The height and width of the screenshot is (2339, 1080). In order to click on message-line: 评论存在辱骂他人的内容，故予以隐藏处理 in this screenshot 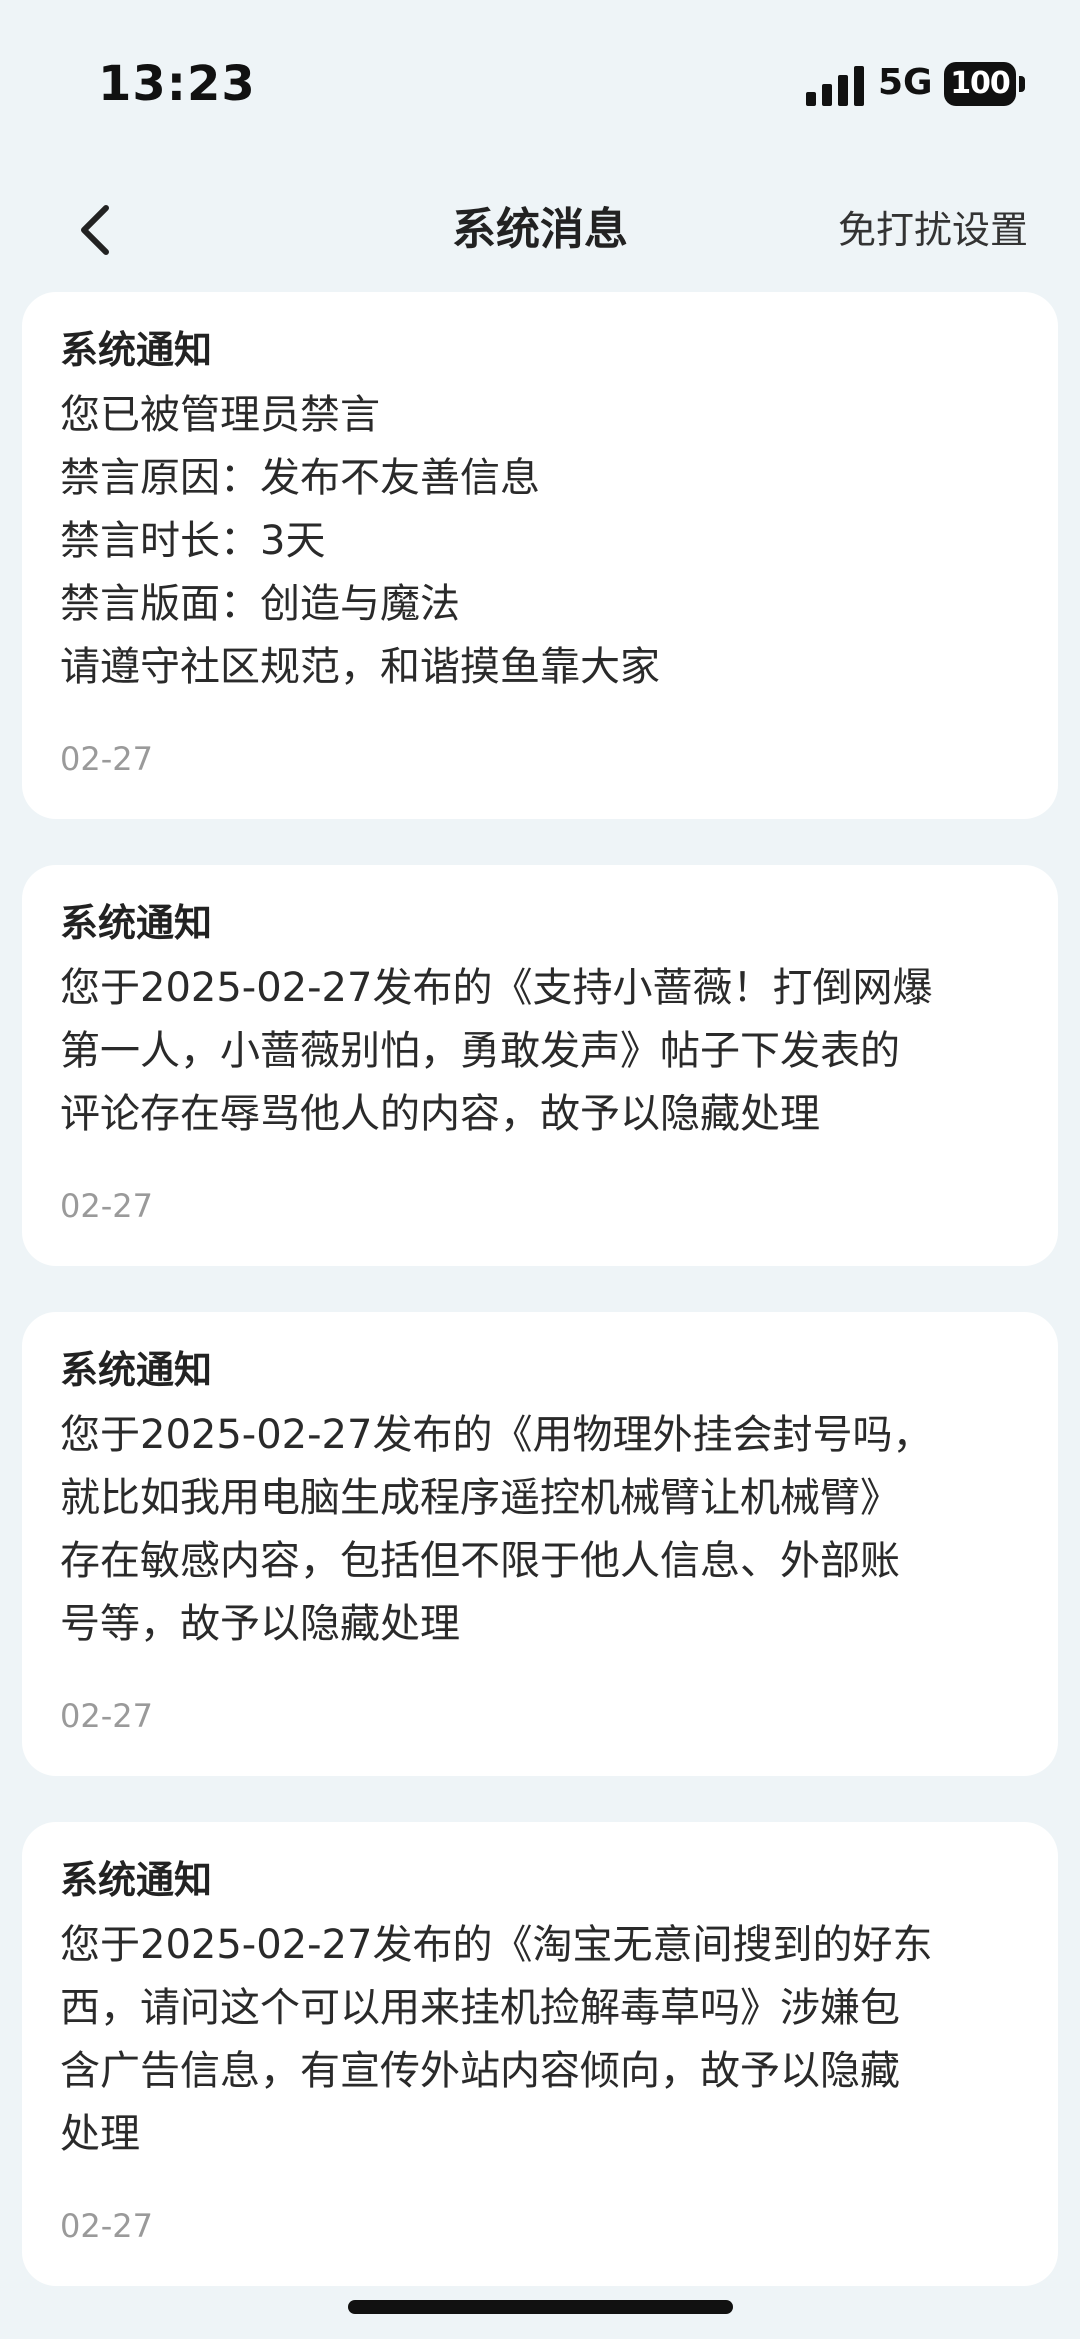, I will do `click(440, 1114)`.